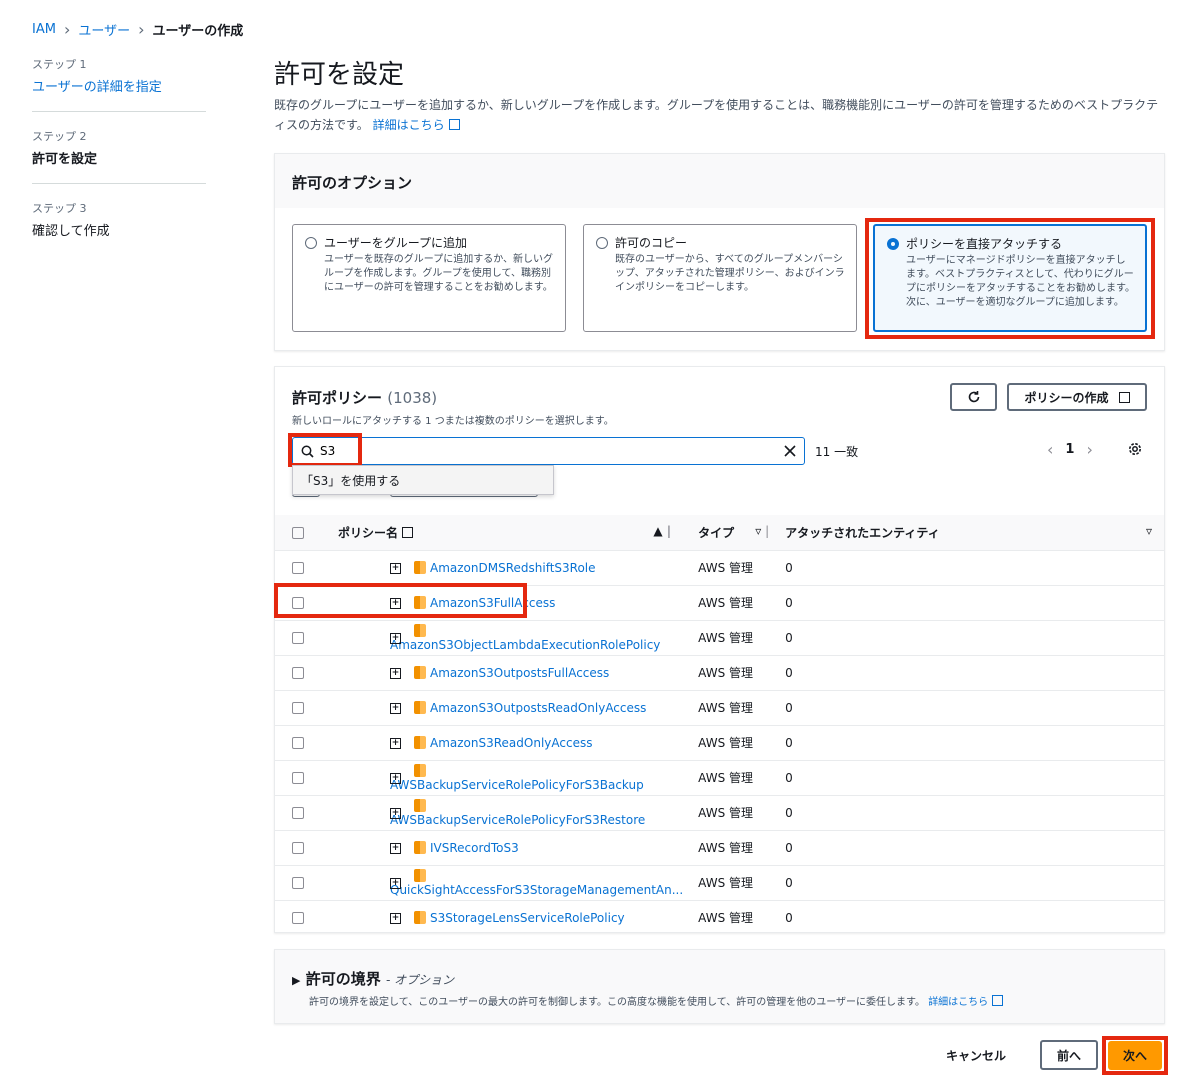  Describe the element at coordinates (525, 645) in the screenshot. I see `policy-name-link: AmazonS3ObjectLambdaExecutionRolePolicy` at that location.